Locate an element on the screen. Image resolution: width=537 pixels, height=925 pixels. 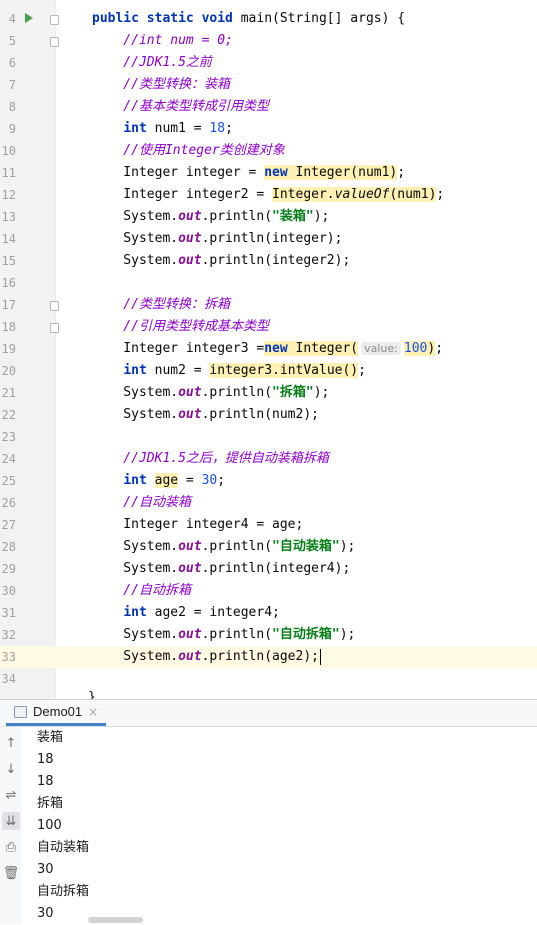
code-text: System.out.println("自动装箱"); is located at coordinates (223, 547).